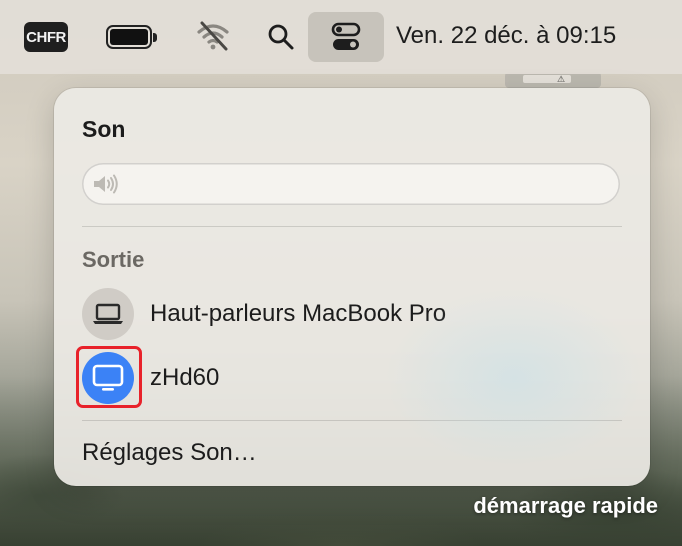 This screenshot has height=546, width=682. What do you see at coordinates (113, 259) in the screenshot?
I see `output-section-label: Sortie` at bounding box center [113, 259].